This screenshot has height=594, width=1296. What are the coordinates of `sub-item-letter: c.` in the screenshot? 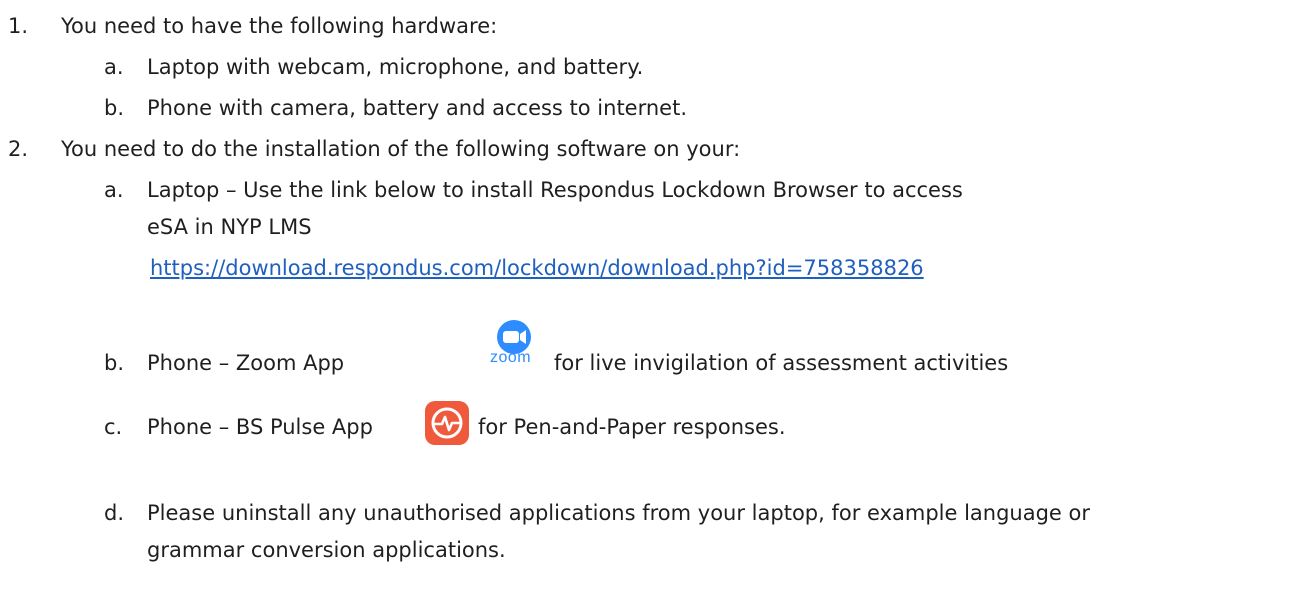 It's located at (113, 427).